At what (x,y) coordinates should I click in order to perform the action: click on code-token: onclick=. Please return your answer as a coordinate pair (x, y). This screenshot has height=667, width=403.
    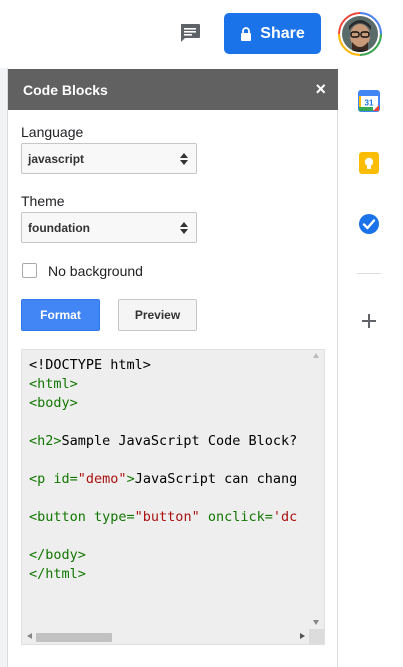
    Looking at the image, I should click on (236, 517).